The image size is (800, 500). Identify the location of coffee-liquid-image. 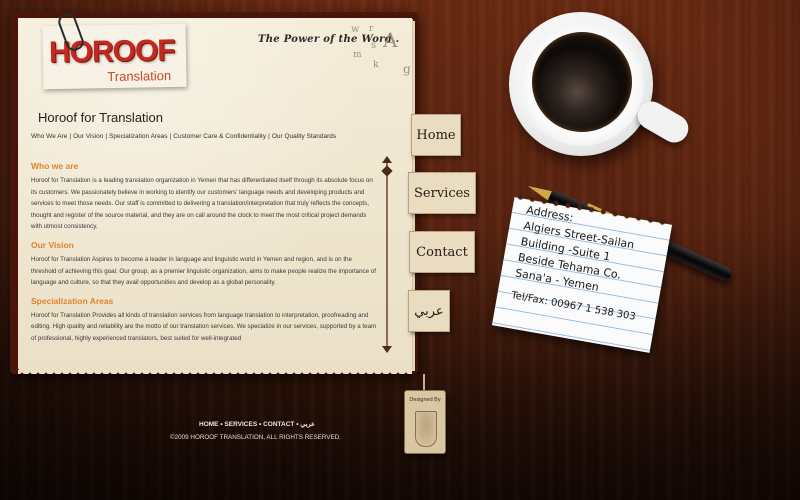
(582, 82).